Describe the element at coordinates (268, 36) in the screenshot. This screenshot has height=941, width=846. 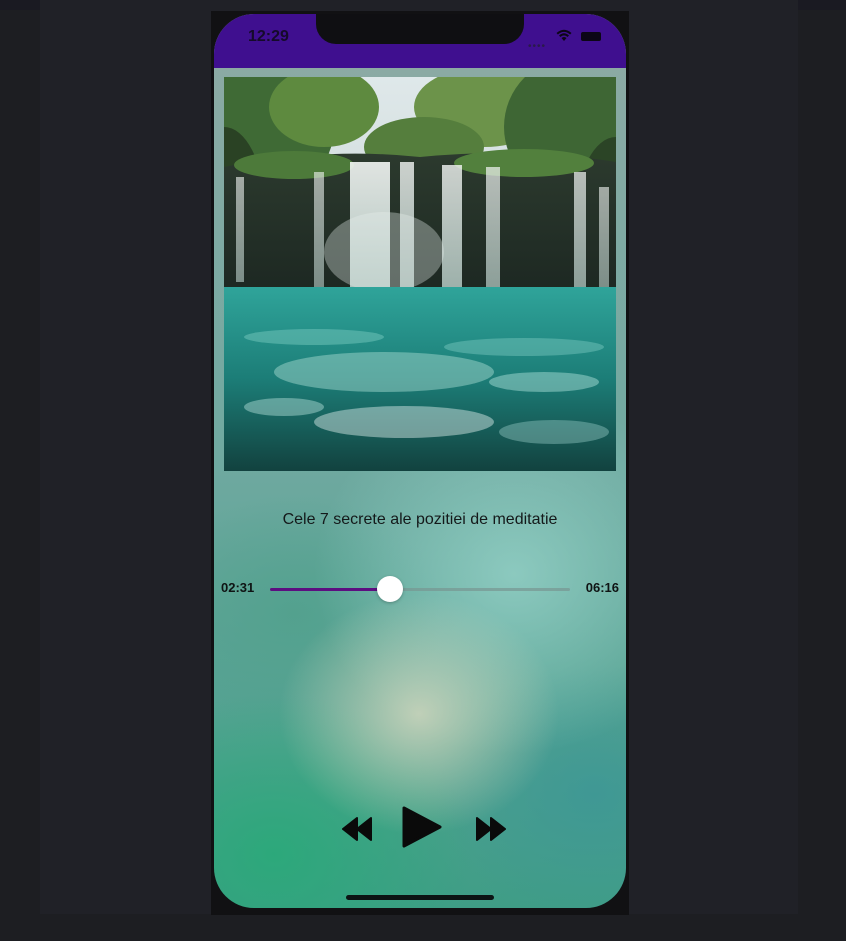
I see `status-time: 12:29` at that location.